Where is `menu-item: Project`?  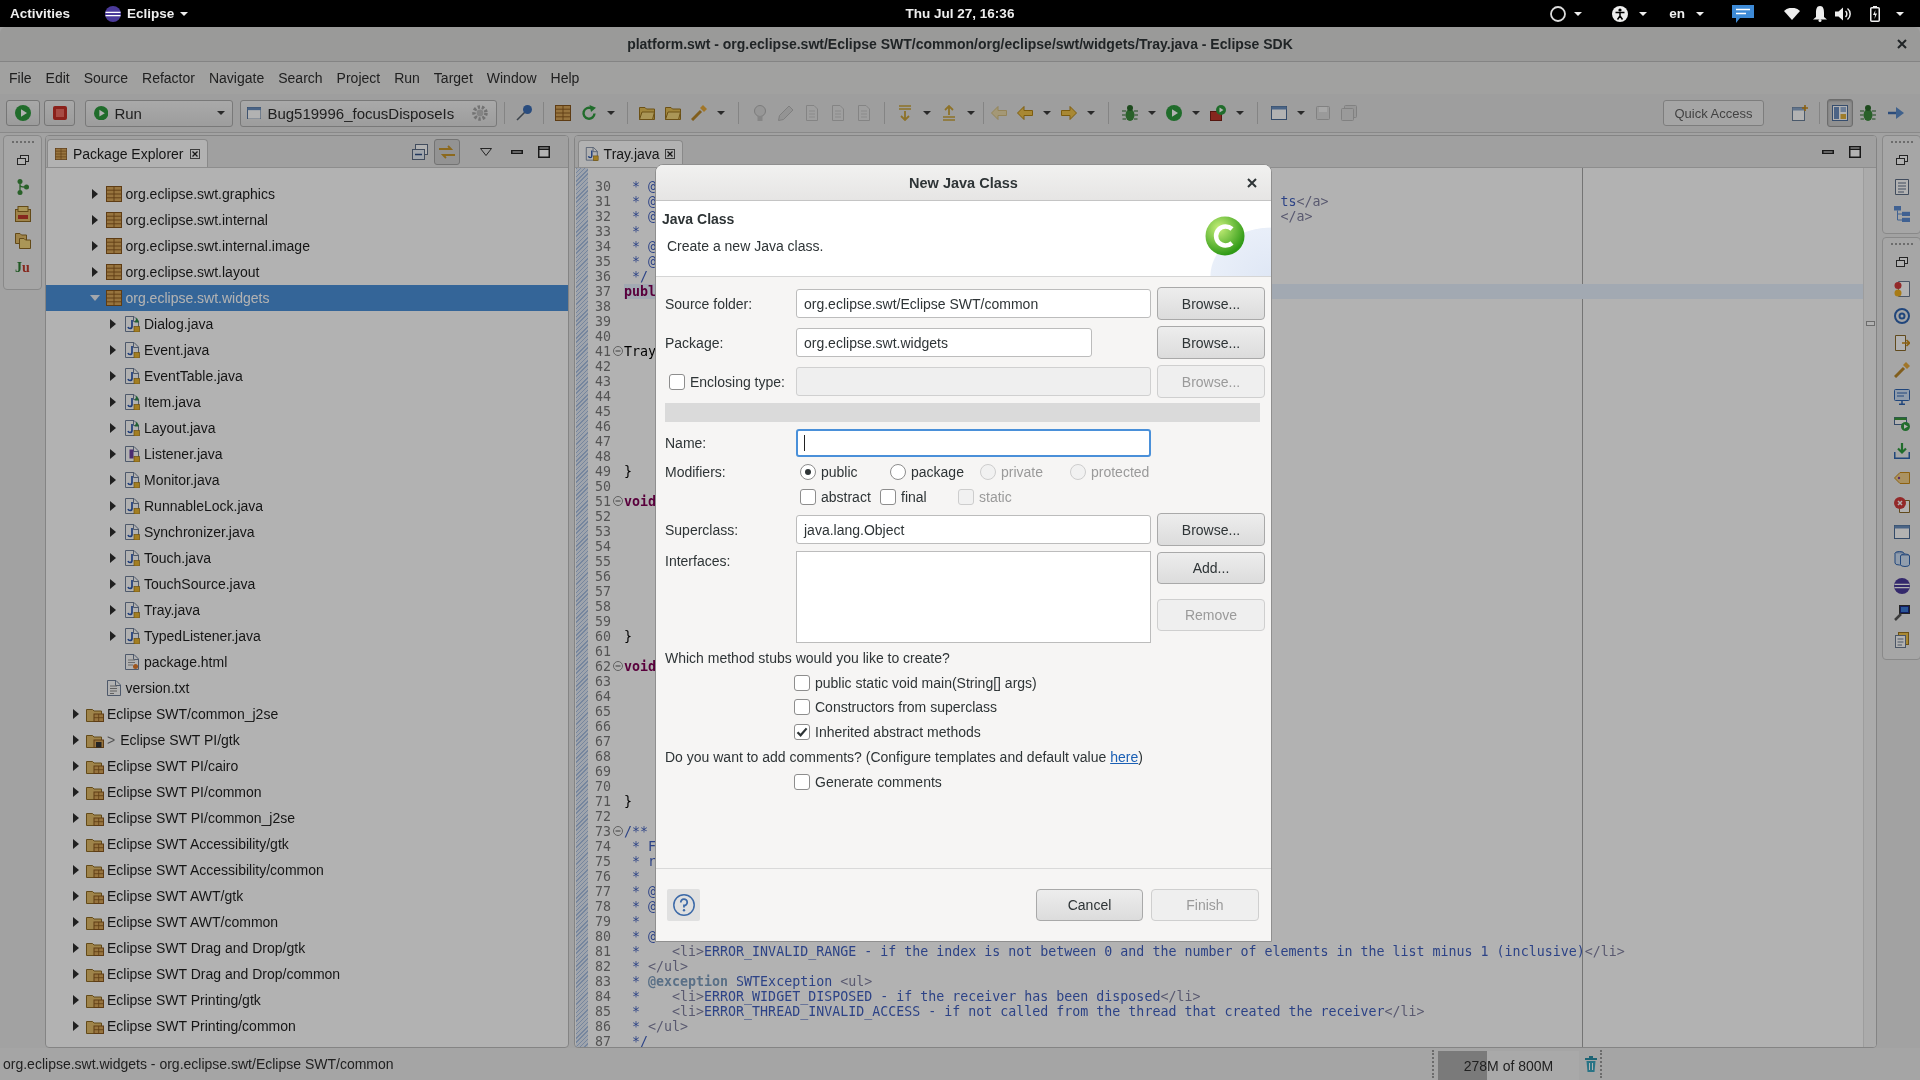
menu-item: Project is located at coordinates (358, 78).